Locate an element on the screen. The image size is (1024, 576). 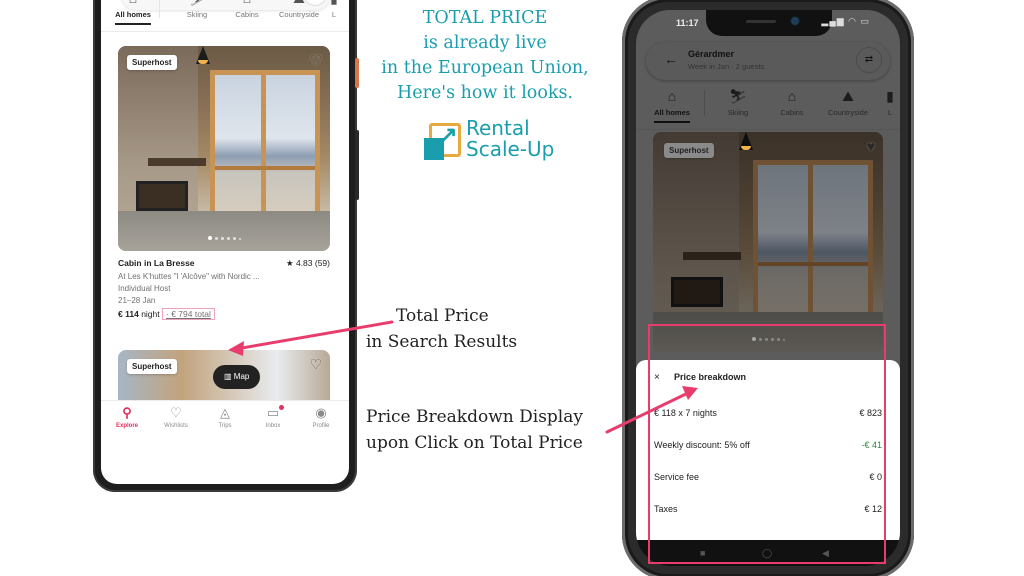
expand-arrow-icon: ↗ is located at coordinates (448, 134).